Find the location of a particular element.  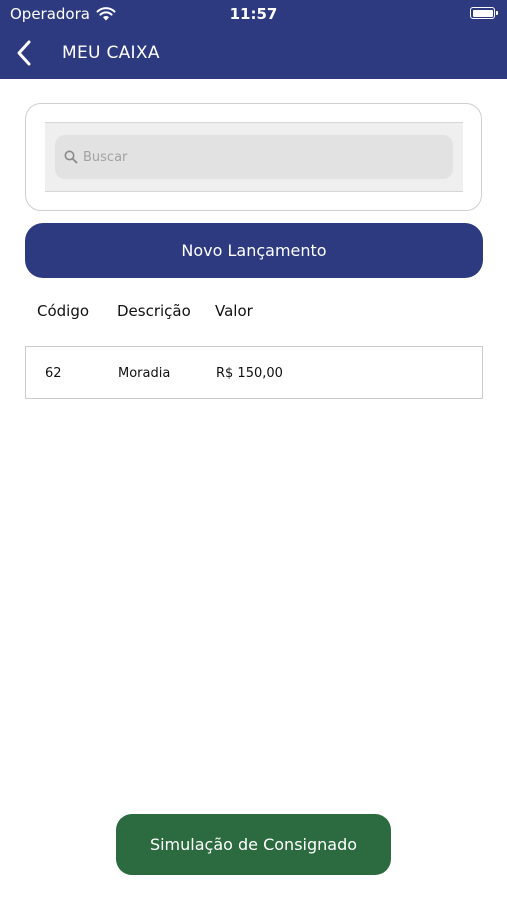

table-row: 62 Moradia R$ 150,00 is located at coordinates (254, 372).